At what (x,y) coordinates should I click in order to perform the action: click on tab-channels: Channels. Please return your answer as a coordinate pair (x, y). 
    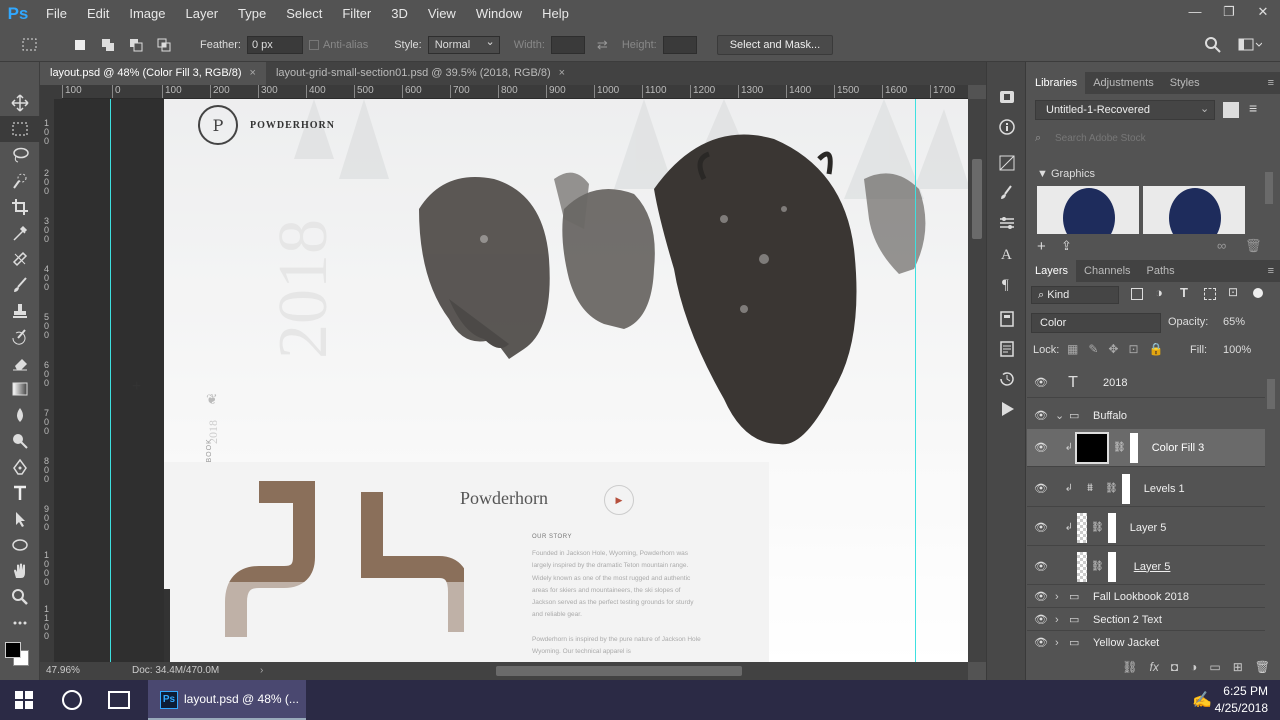
    Looking at the image, I should click on (1107, 271).